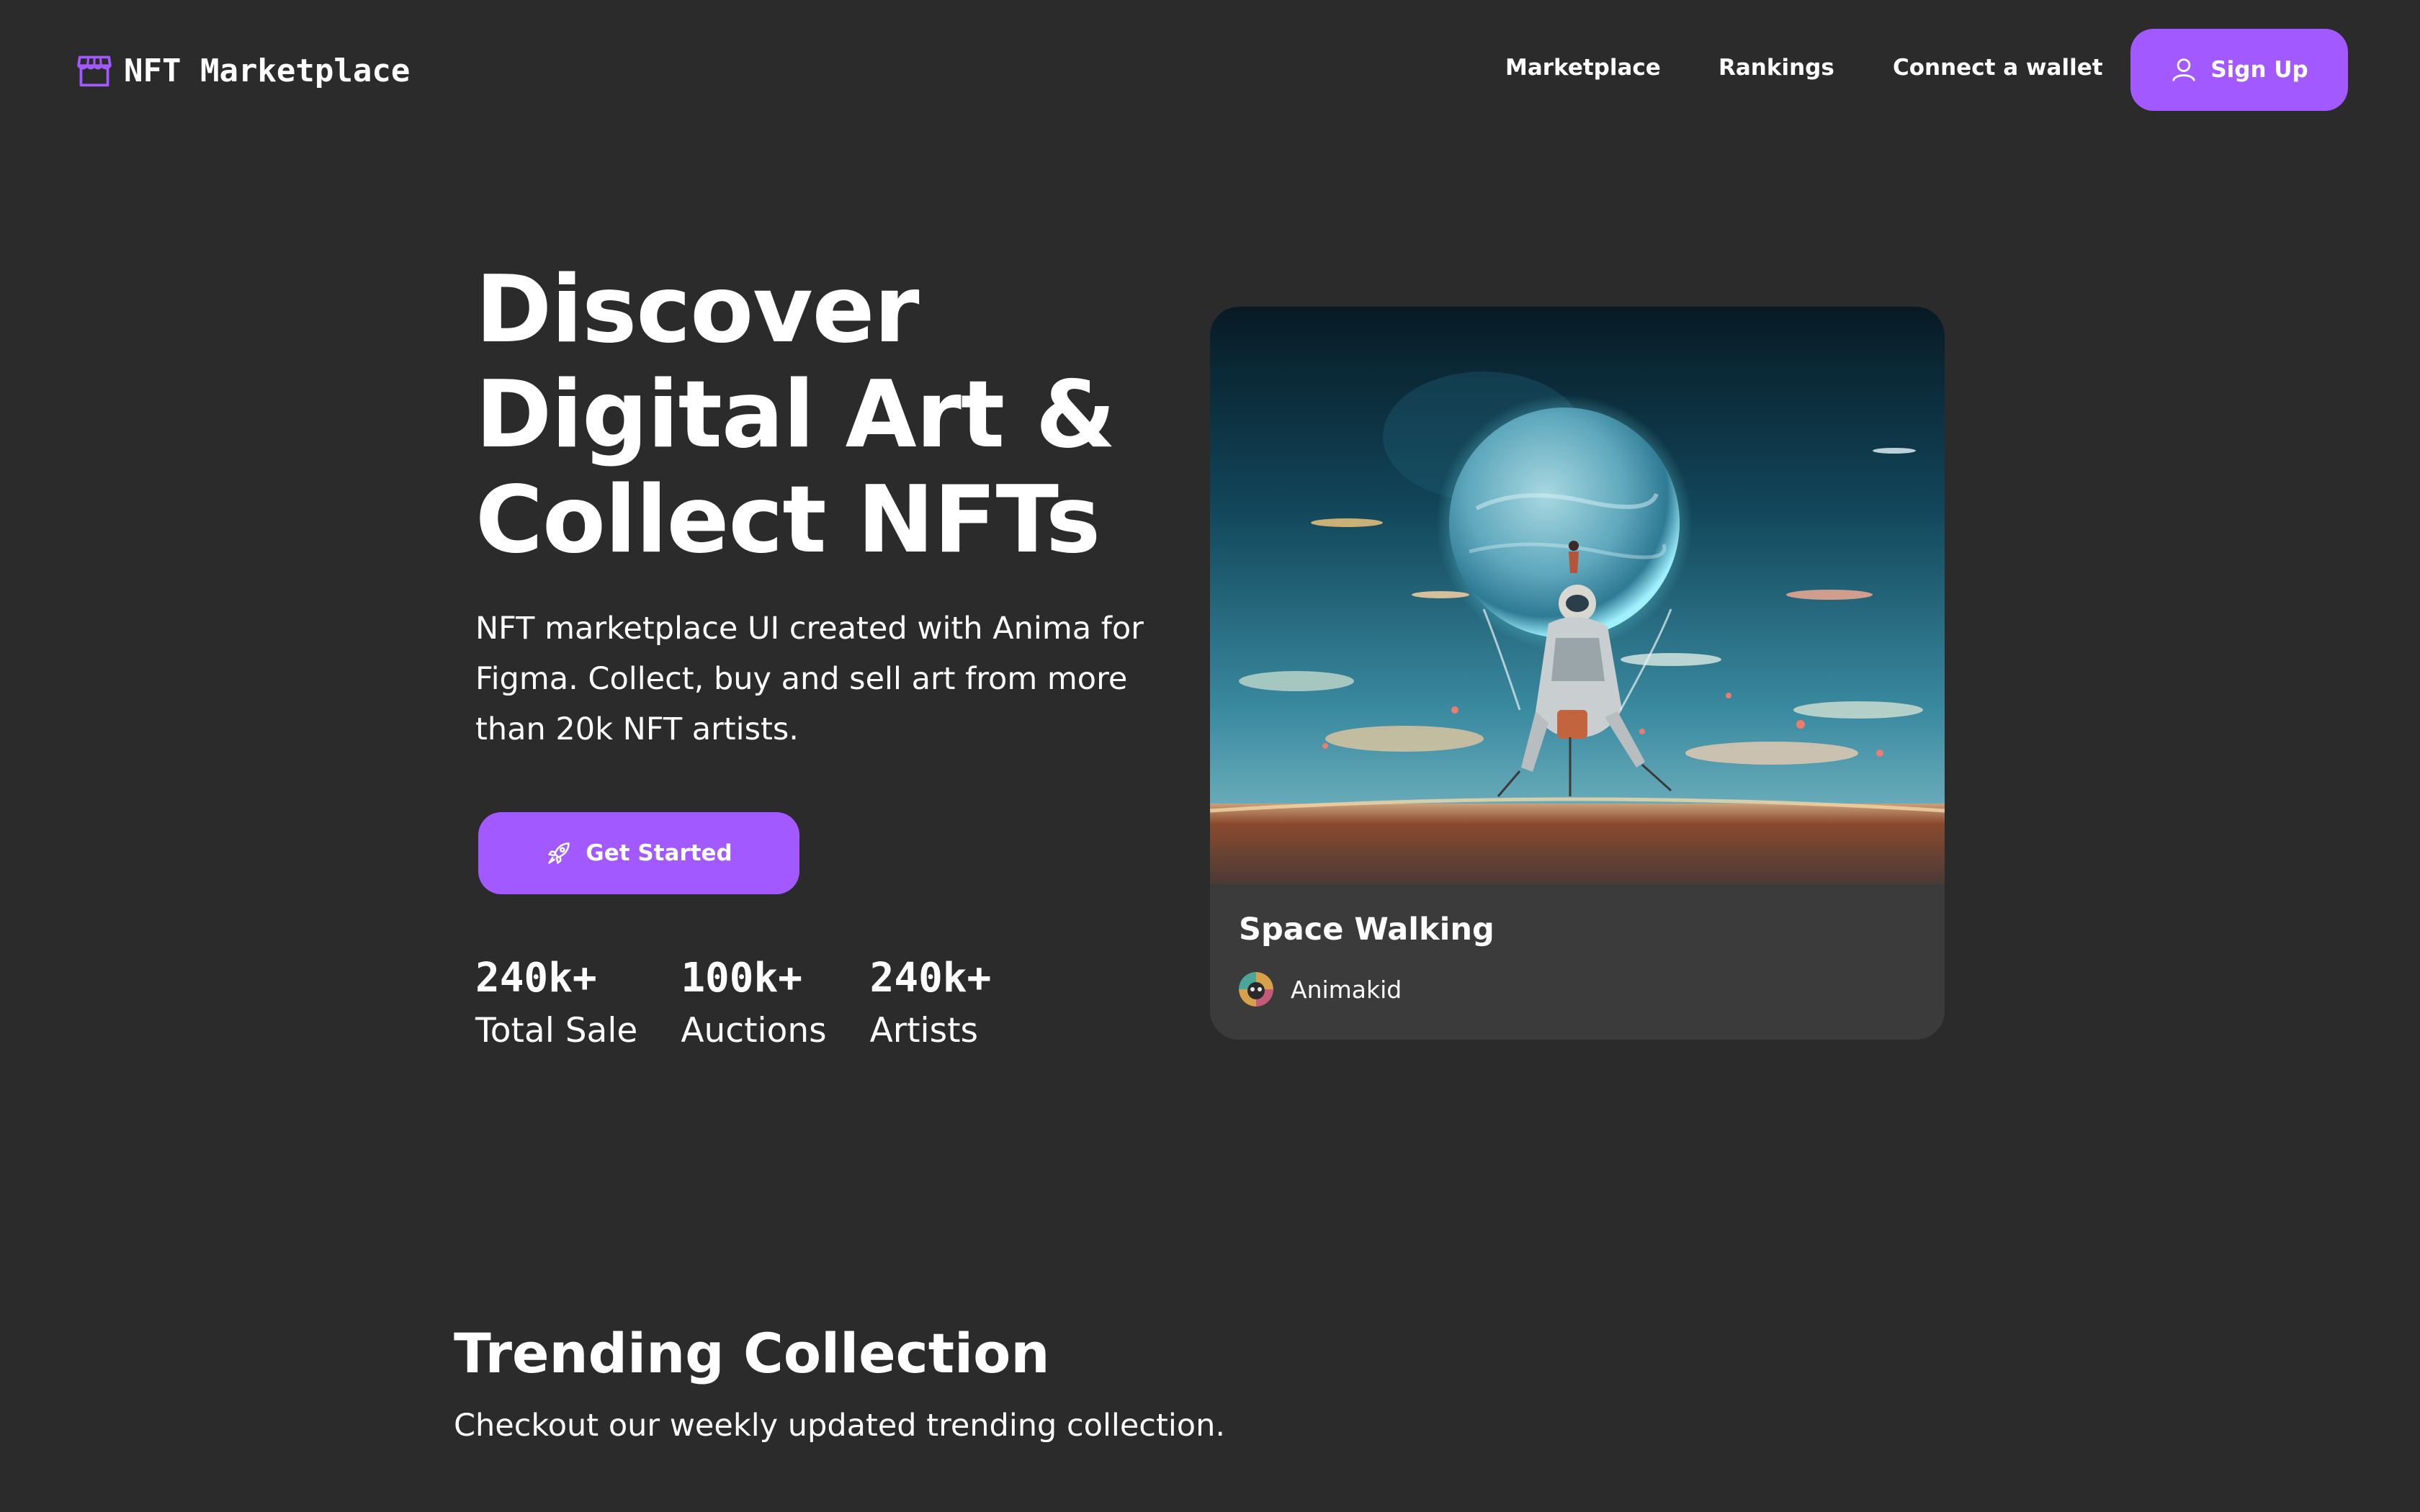 The width and height of the screenshot is (2420, 1512). Describe the element at coordinates (1583, 68) in the screenshot. I see `nav-marketplace-link: Marketplace` at that location.